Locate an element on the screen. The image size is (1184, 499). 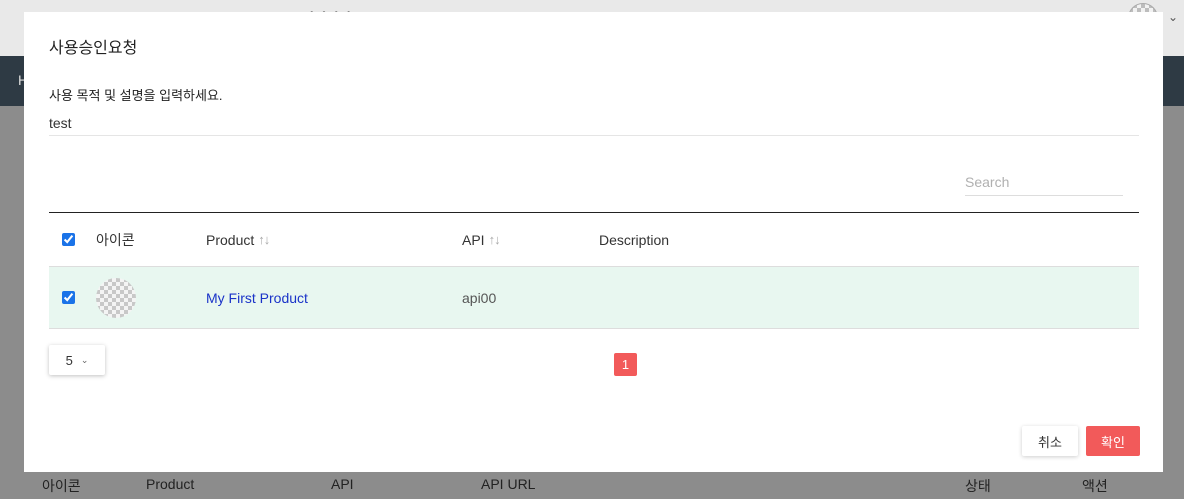
select-all-cell is located at coordinates (68, 239).